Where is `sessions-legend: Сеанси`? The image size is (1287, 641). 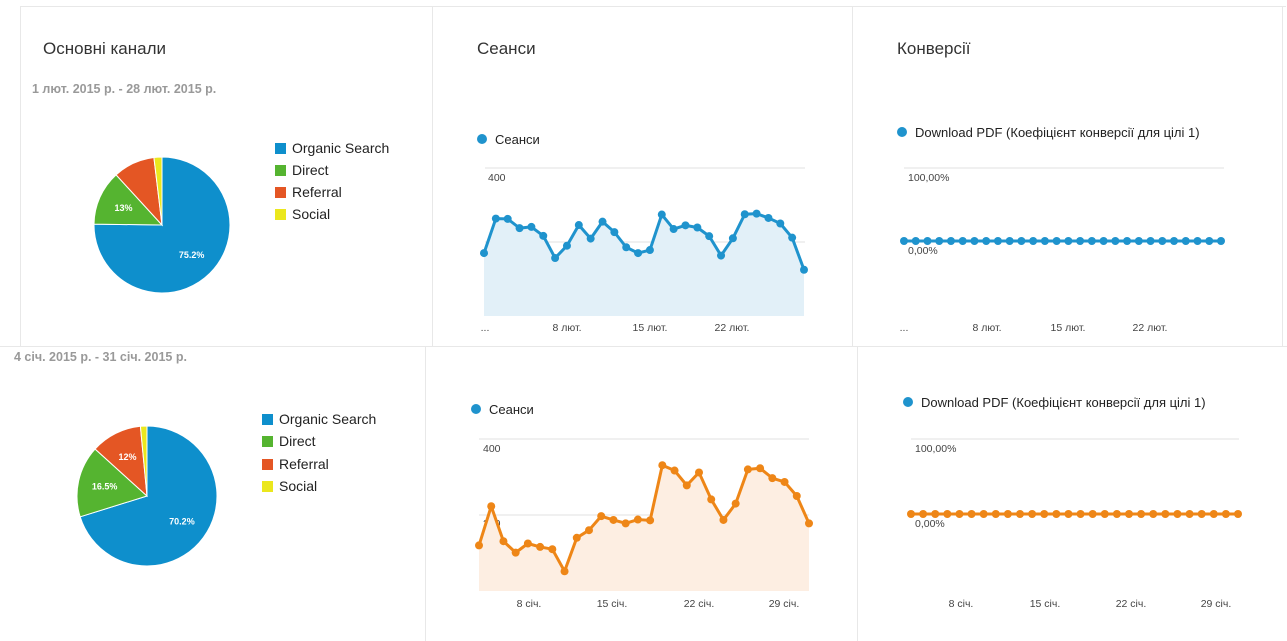
sessions-legend: Сеанси is located at coordinates (502, 410).